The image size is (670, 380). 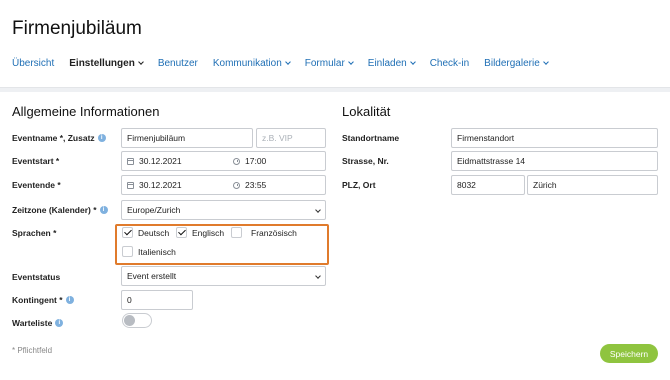 What do you see at coordinates (54, 210) in the screenshot?
I see `timezone-label-text: Zeitzone (Kalender) *` at bounding box center [54, 210].